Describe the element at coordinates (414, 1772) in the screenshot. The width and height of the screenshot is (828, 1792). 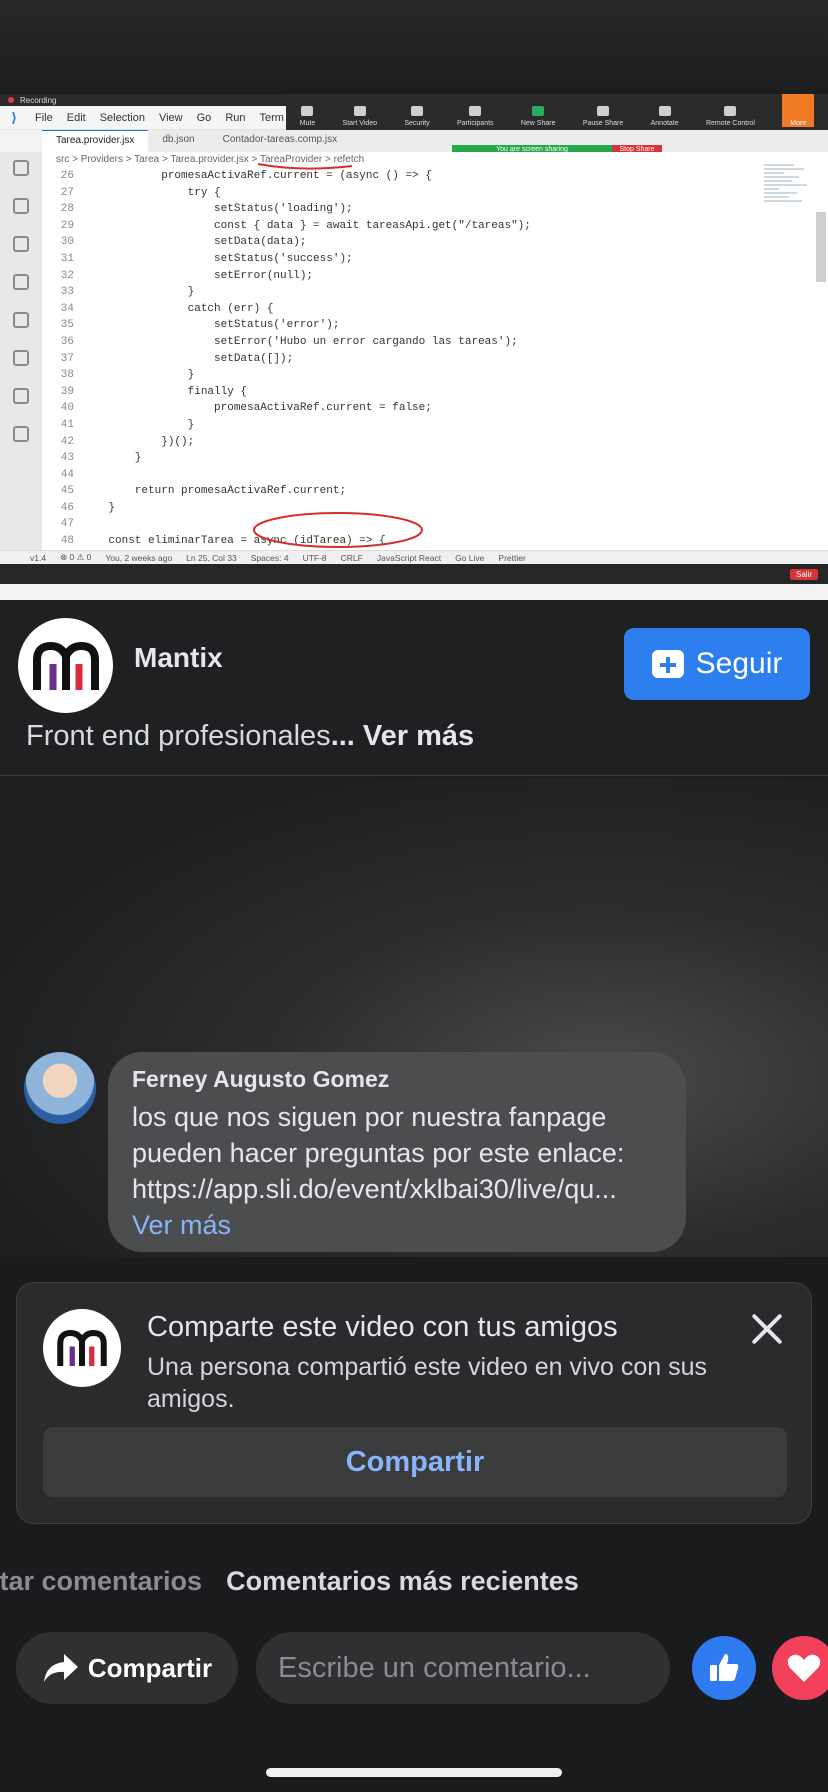
I see `home-indicator` at that location.